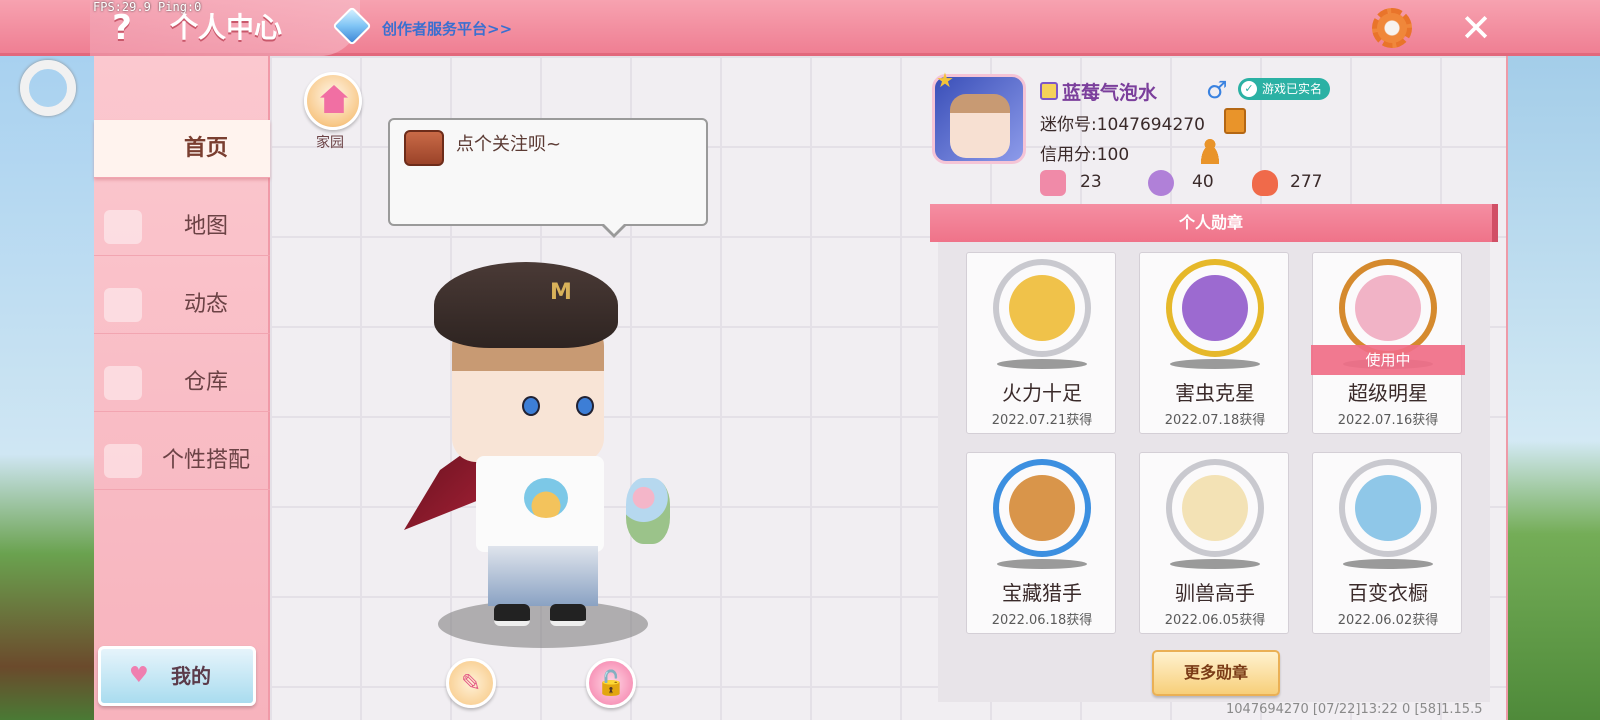 This screenshot has width=1600, height=720. What do you see at coordinates (1235, 121) in the screenshot?
I see `copy-icon` at bounding box center [1235, 121].